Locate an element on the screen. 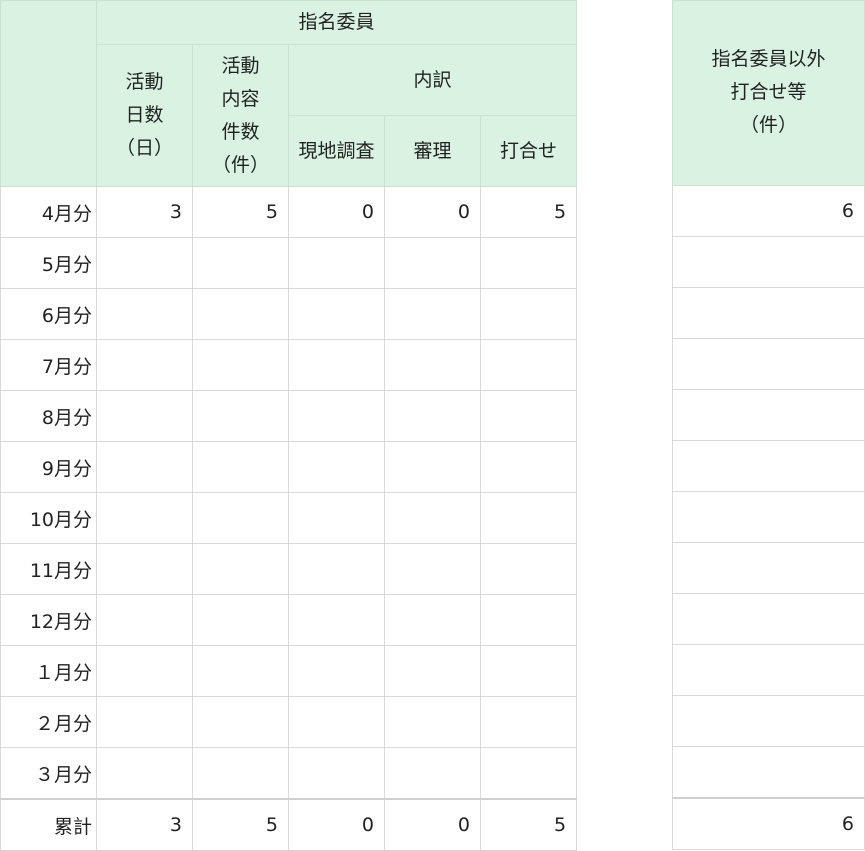  month-label: 10月分 is located at coordinates (48, 518).